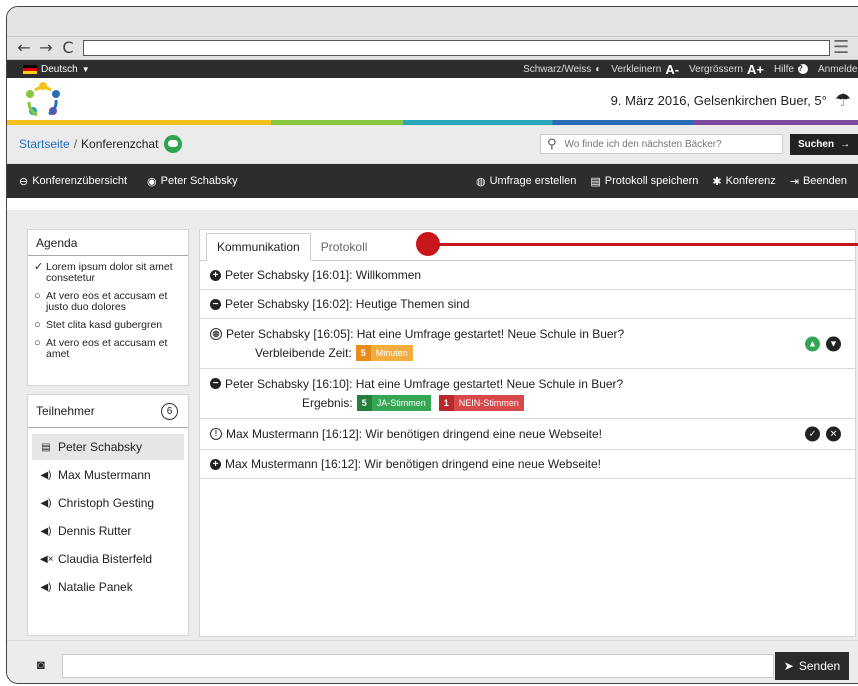  Describe the element at coordinates (108, 411) in the screenshot. I see `participants-header: Teilnehmer 6` at that location.